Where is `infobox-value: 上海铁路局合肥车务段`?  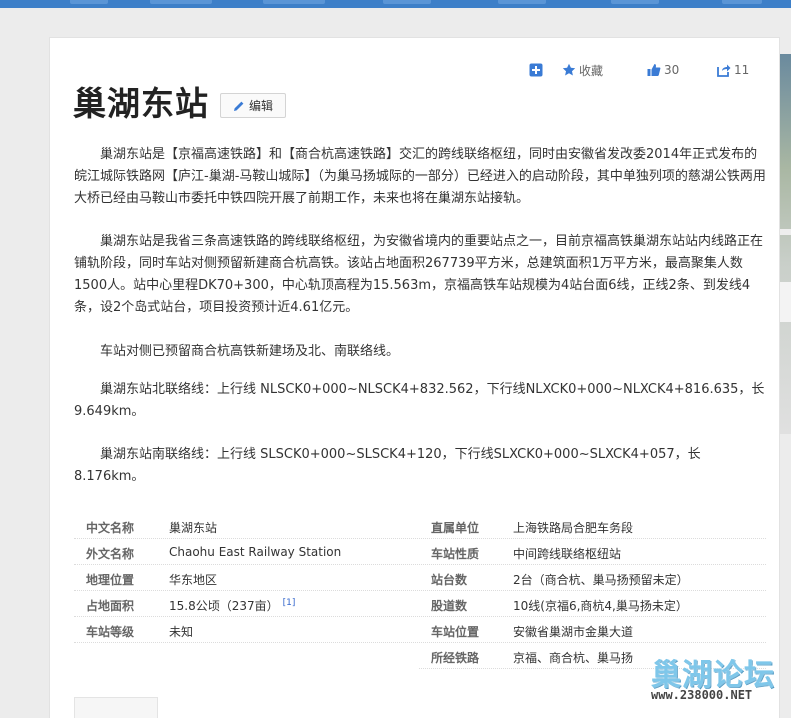 infobox-value: 上海铁路局合肥车务段 is located at coordinates (573, 528).